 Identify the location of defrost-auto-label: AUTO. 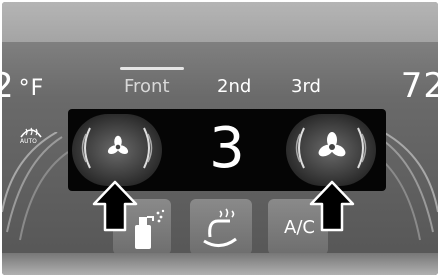
(28, 141).